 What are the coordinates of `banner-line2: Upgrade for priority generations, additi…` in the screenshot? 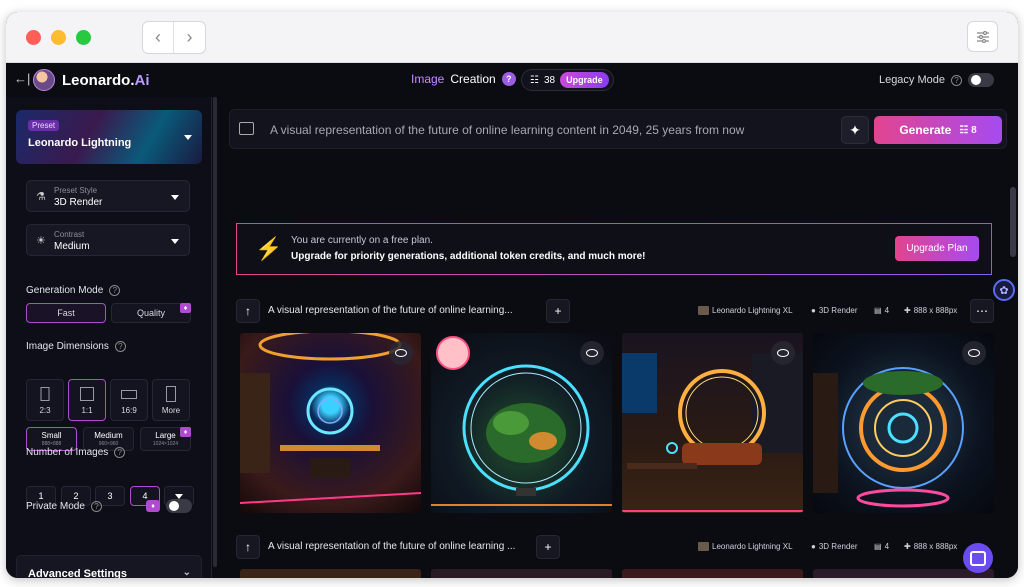 It's located at (468, 256).